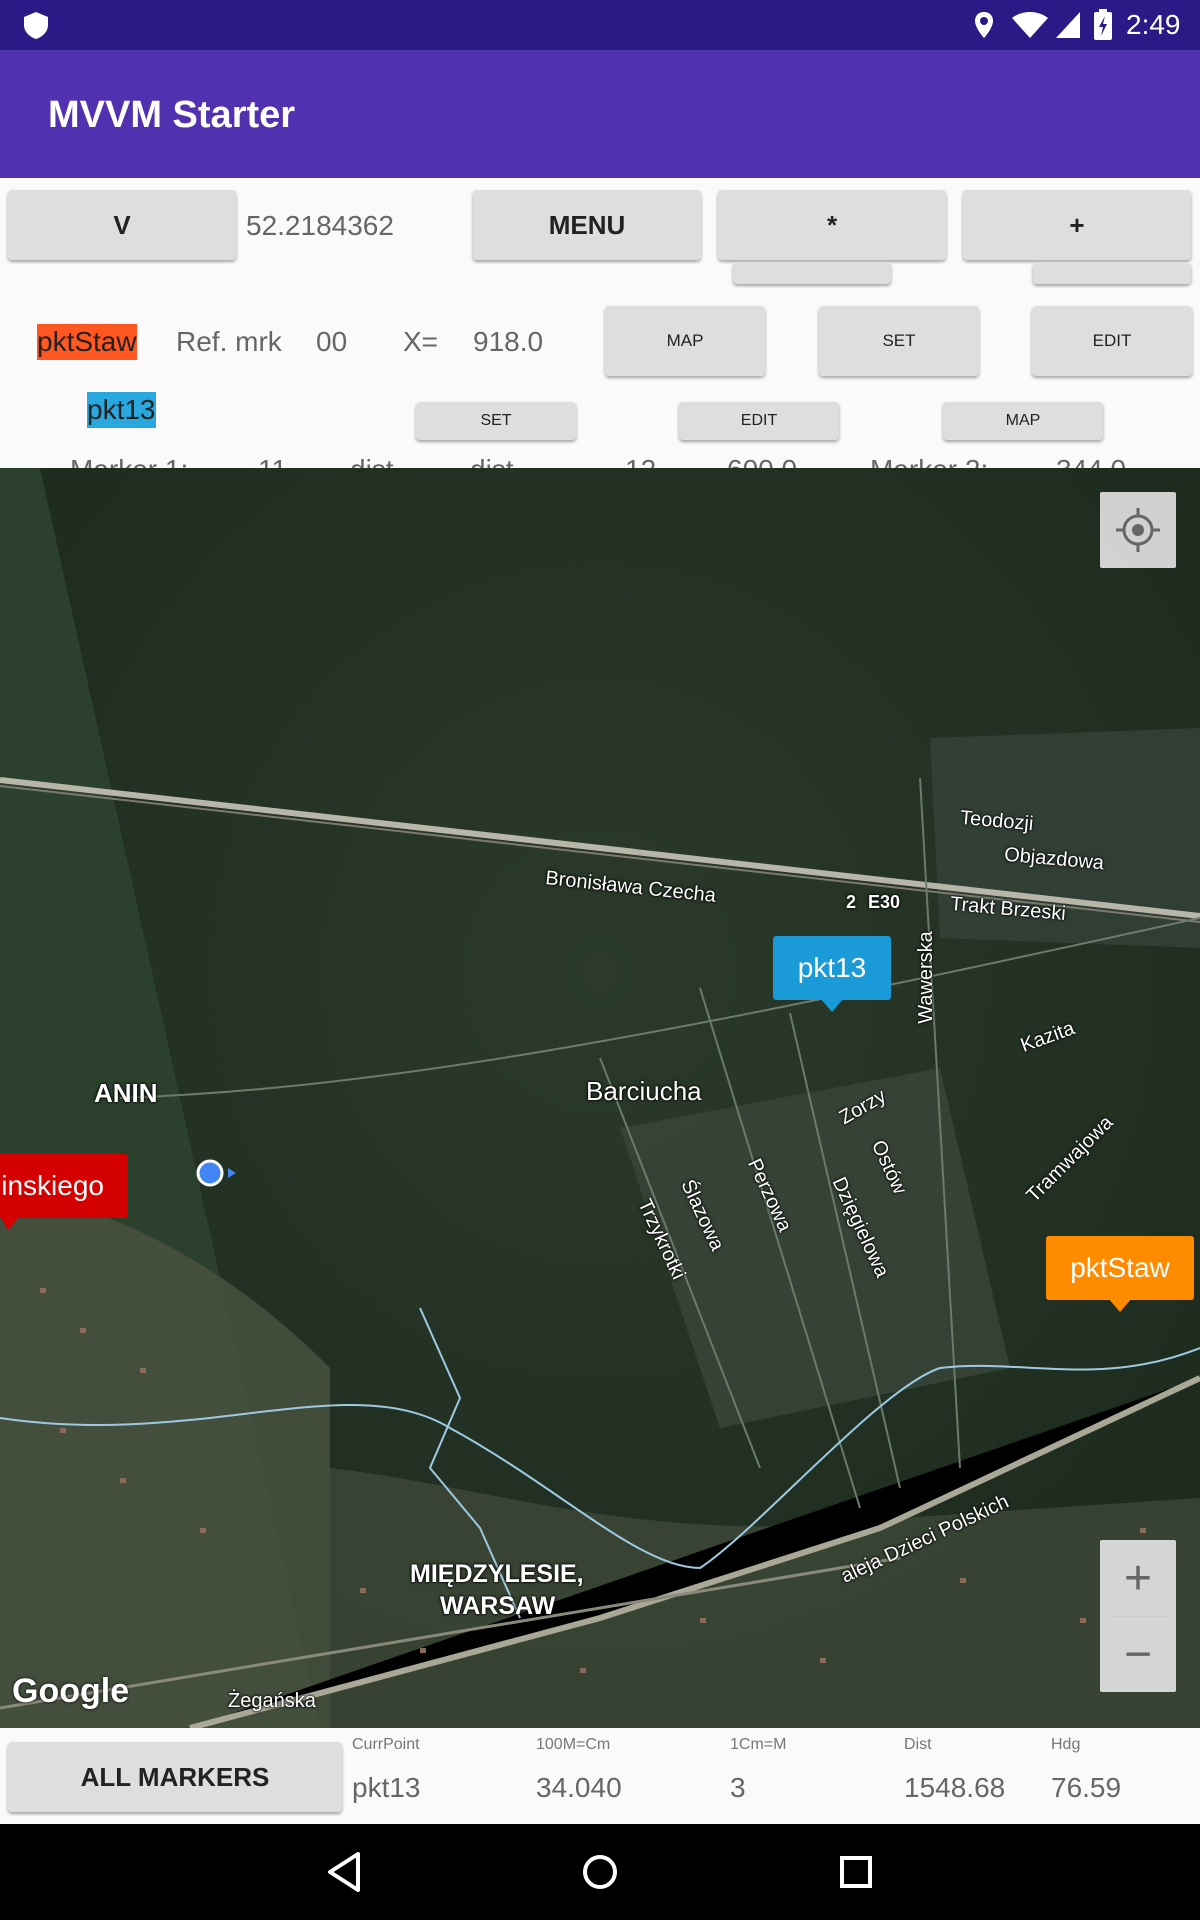 Image resolution: width=1200 pixels, height=1920 pixels. What do you see at coordinates (64, 1186) in the screenshot?
I see `marker-red: linskiego` at bounding box center [64, 1186].